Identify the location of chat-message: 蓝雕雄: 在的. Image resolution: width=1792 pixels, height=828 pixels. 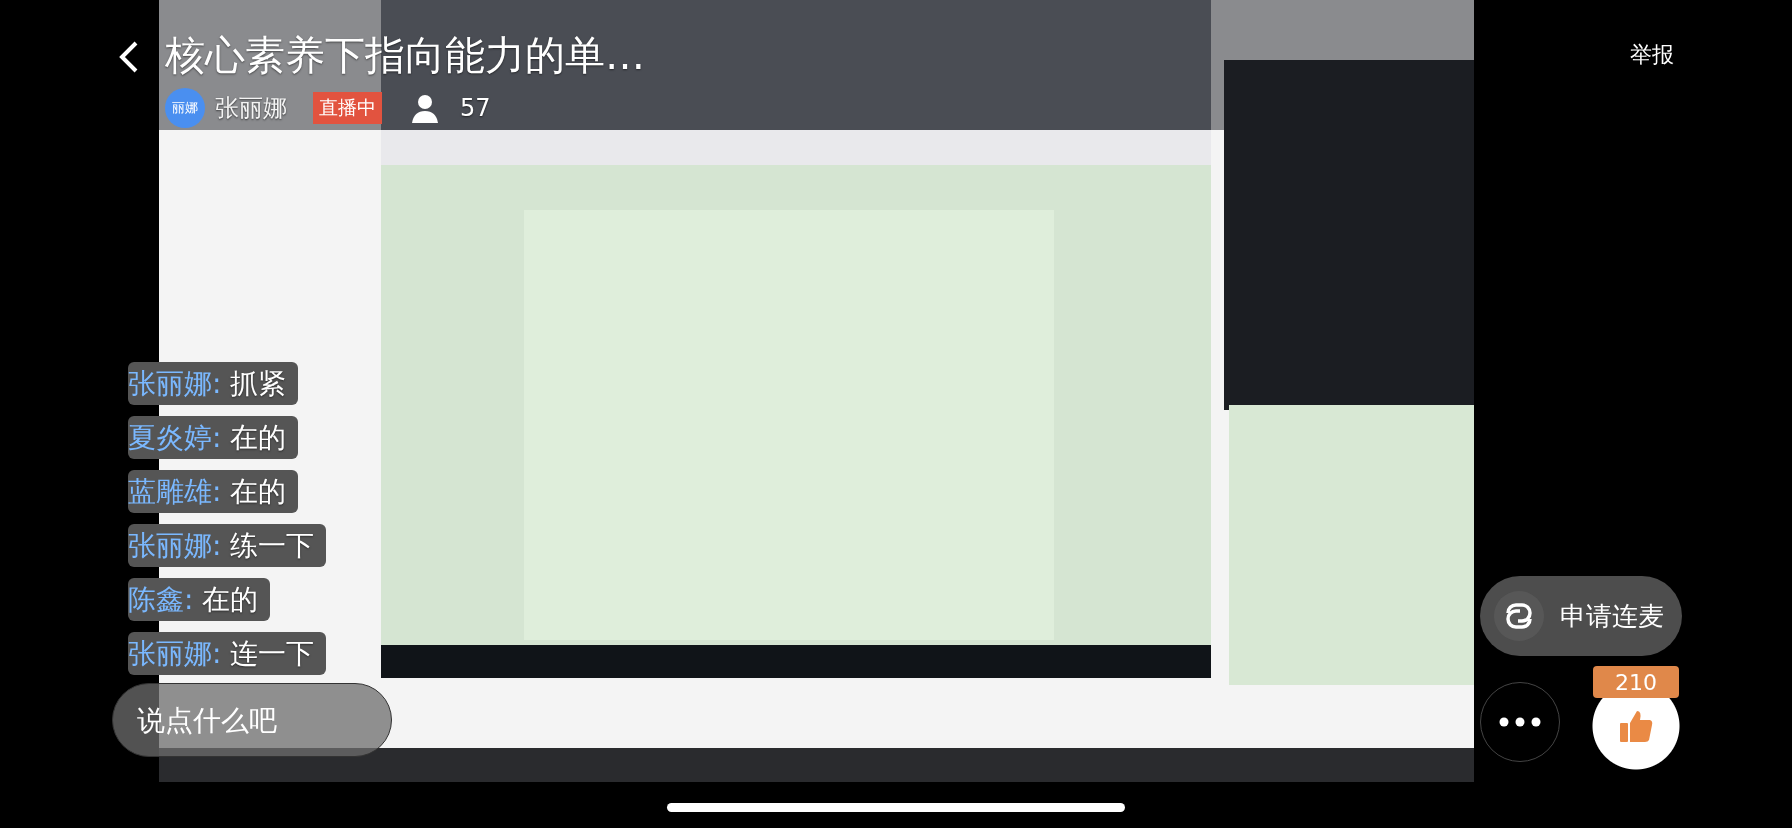
(213, 491).